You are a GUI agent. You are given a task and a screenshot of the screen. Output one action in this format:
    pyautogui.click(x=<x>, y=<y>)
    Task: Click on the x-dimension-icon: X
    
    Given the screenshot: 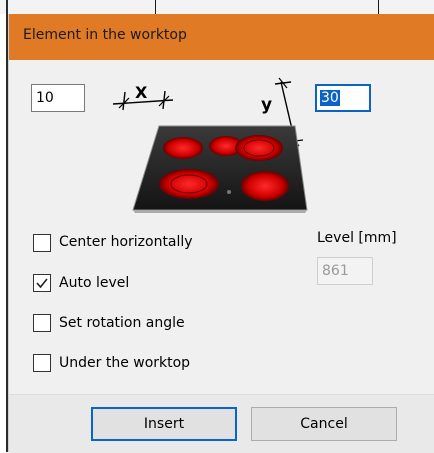 What is the action you would take?
    pyautogui.click(x=143, y=97)
    